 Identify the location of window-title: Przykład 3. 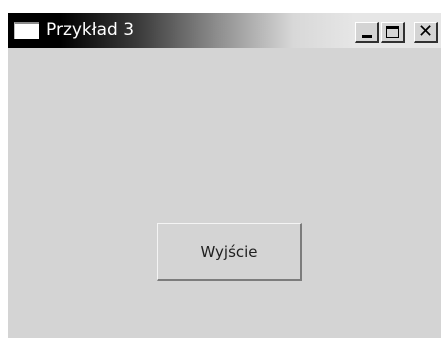
(90, 30).